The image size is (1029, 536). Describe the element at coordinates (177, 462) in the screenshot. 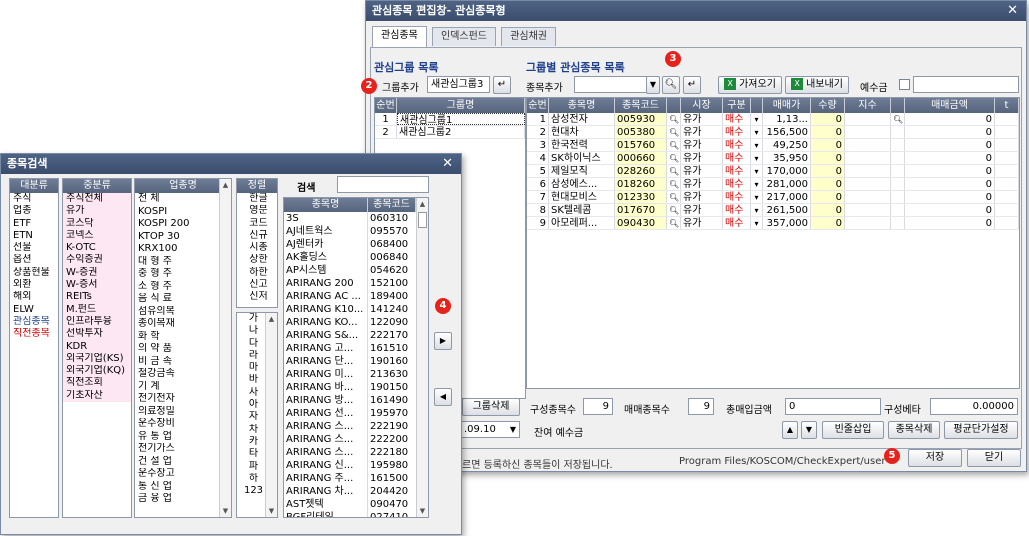

I see `list-item: 건 설 업` at that location.